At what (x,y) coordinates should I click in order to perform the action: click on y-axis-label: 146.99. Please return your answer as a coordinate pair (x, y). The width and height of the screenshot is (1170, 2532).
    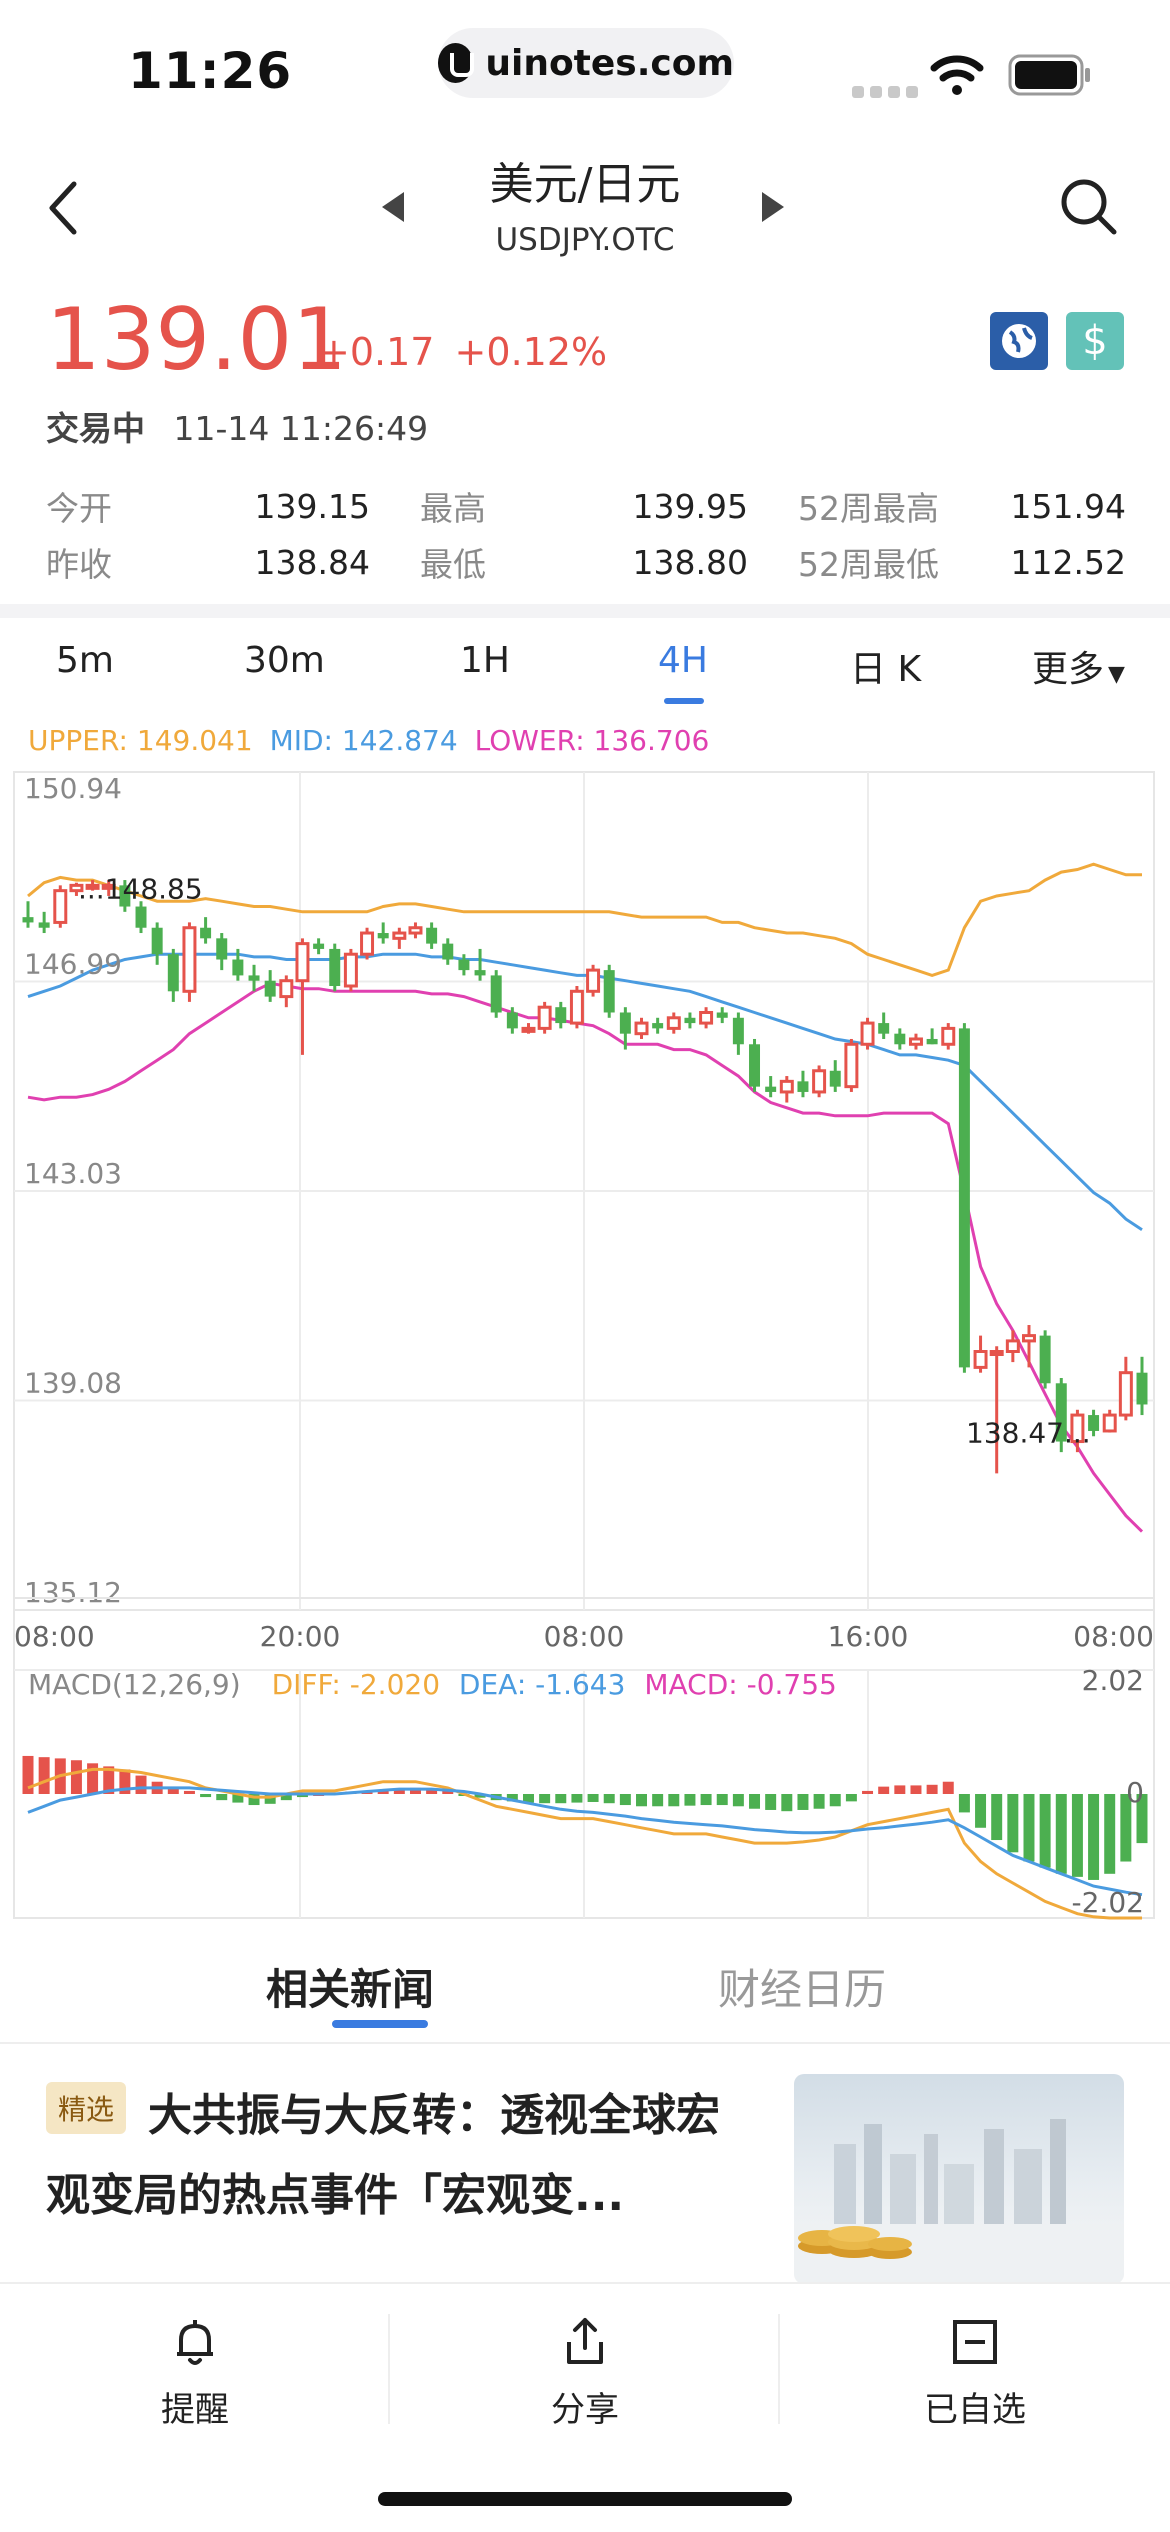
    Looking at the image, I should click on (73, 964).